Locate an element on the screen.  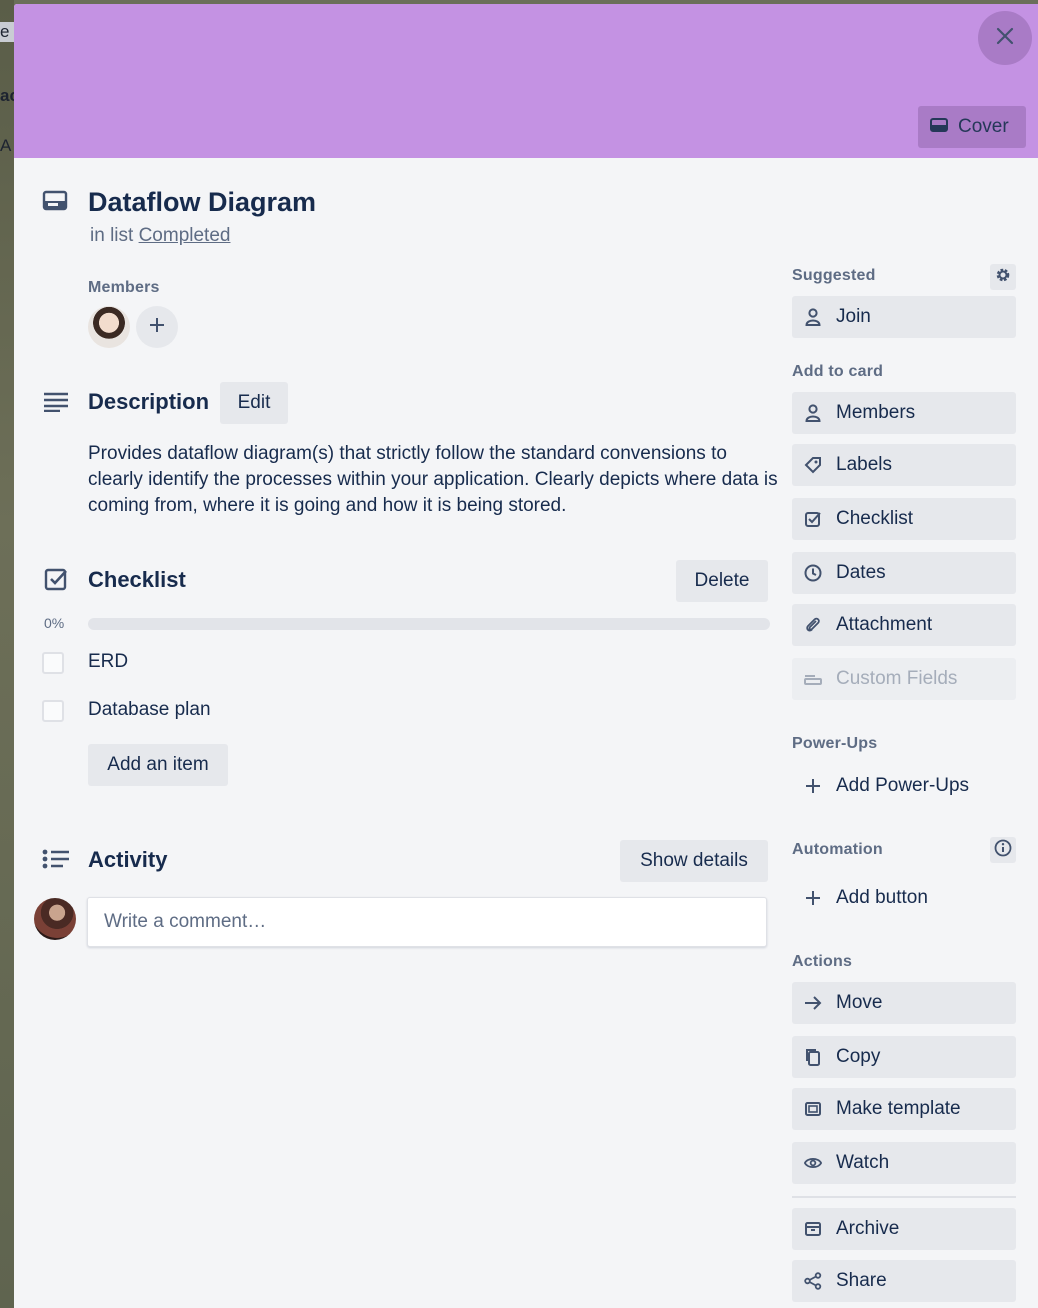
share-button: Share is located at coordinates (904, 1281).